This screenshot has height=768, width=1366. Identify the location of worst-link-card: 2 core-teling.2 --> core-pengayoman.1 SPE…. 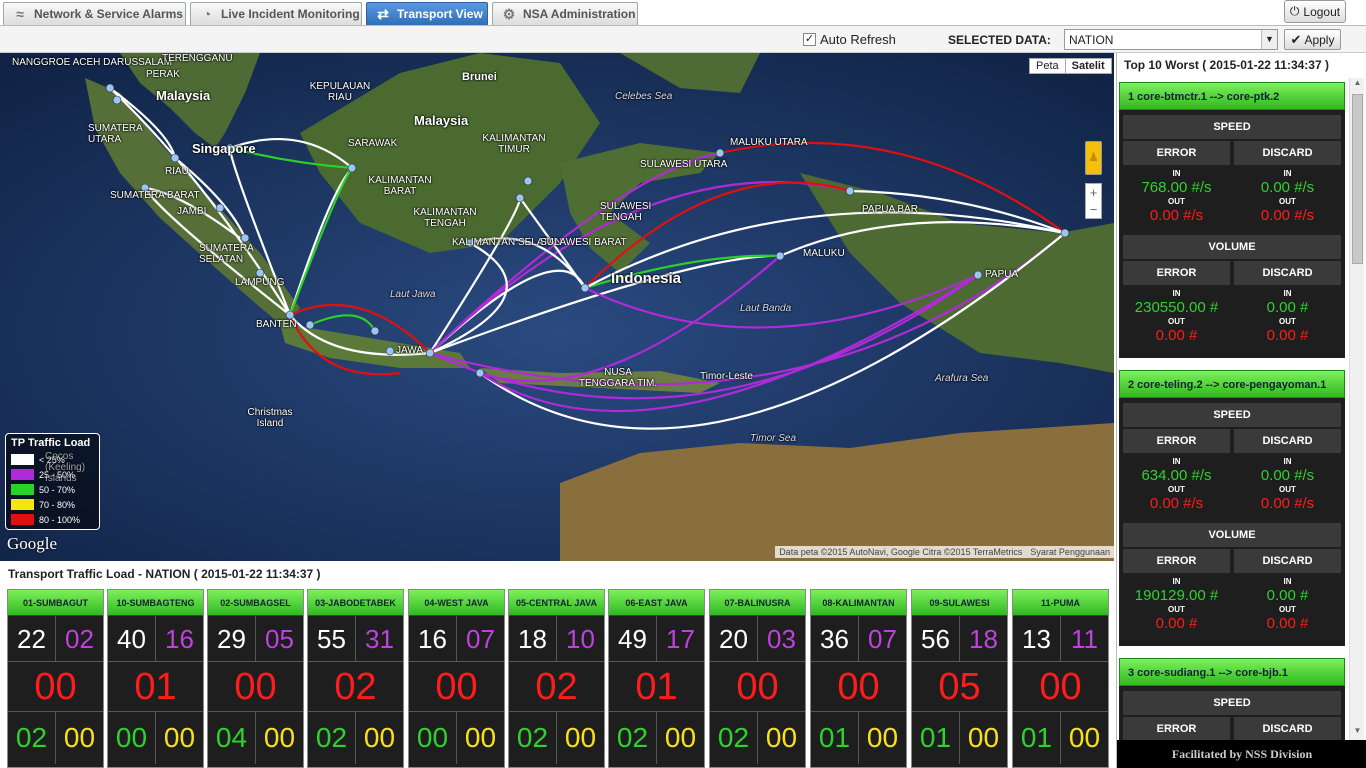
(1232, 508).